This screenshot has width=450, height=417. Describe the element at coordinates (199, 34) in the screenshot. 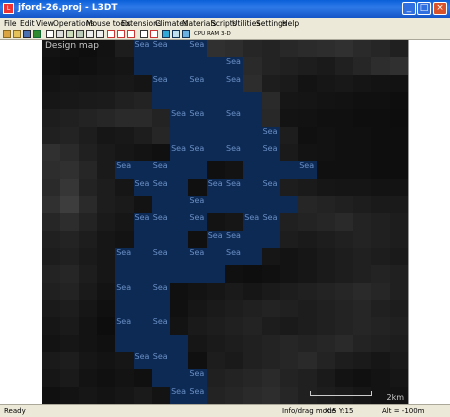

I see `cpu-label: CPU` at that location.